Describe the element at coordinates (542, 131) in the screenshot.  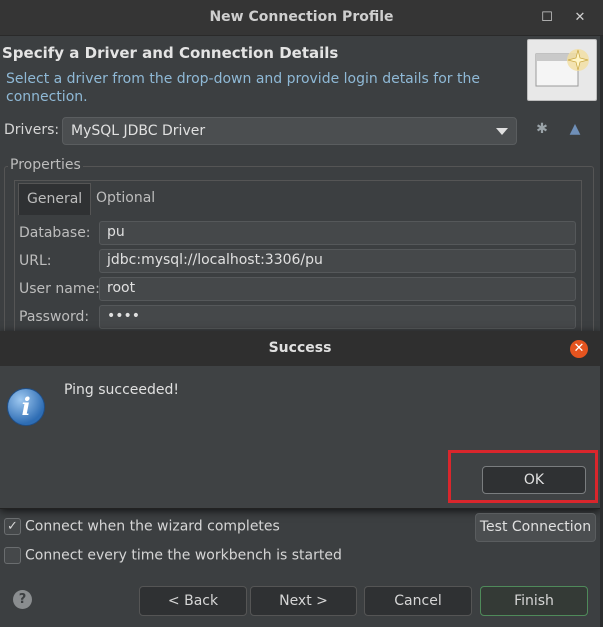
I see `new-driver-definition-icon: ✱` at that location.